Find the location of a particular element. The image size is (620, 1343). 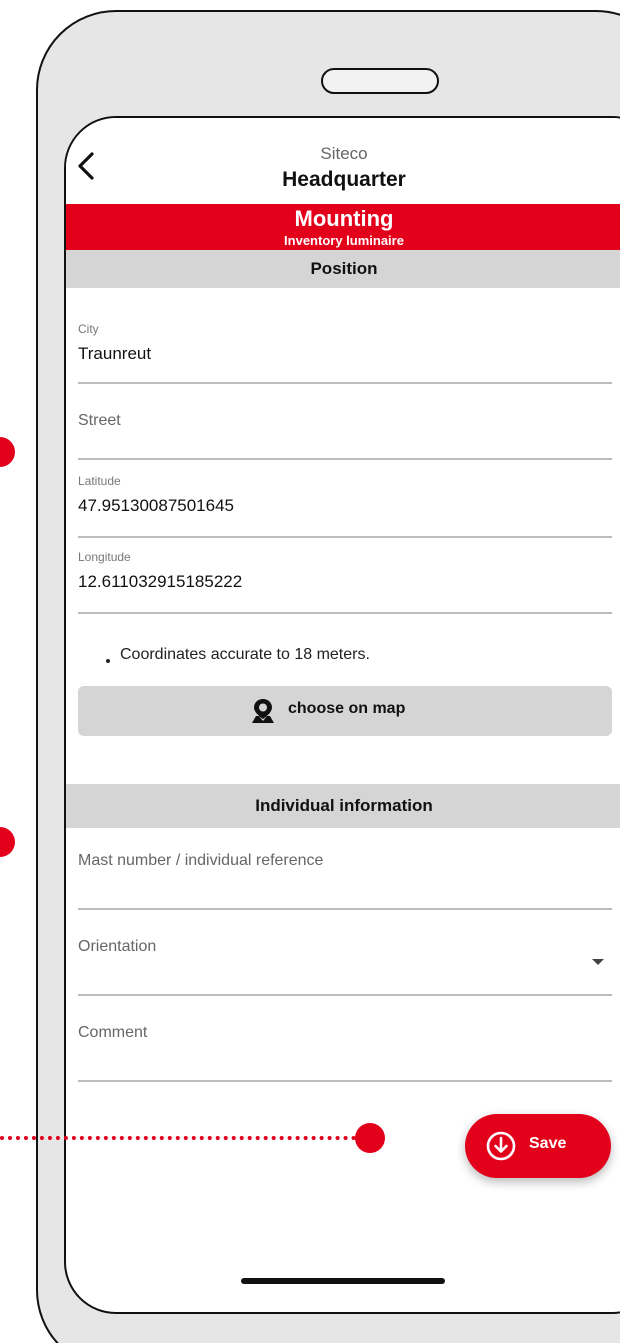

latitude-field: Latitude 47.95130087501645 is located at coordinates (345, 498).